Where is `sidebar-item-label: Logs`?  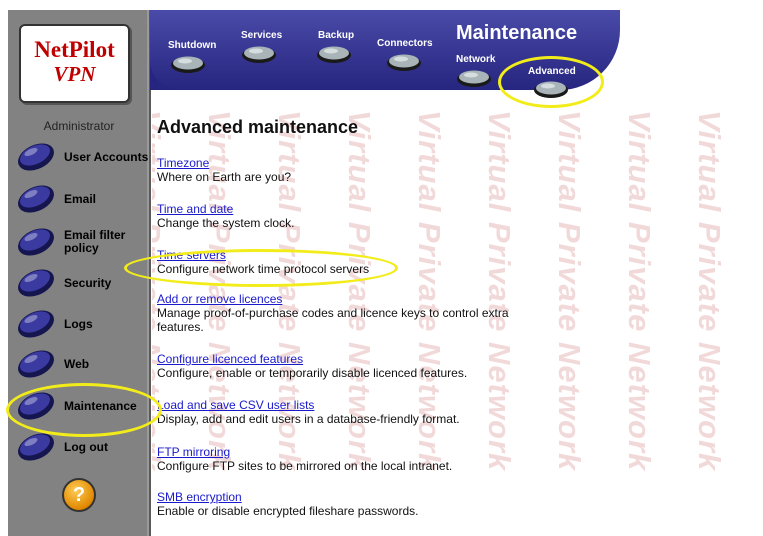
sidebar-item-label: Logs is located at coordinates (78, 323).